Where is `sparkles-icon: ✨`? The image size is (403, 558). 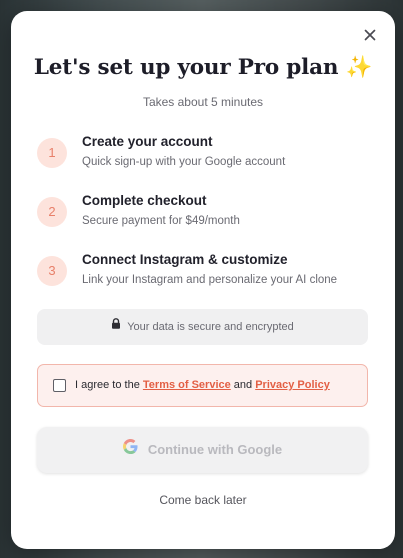
sparkles-icon: ✨ is located at coordinates (359, 67).